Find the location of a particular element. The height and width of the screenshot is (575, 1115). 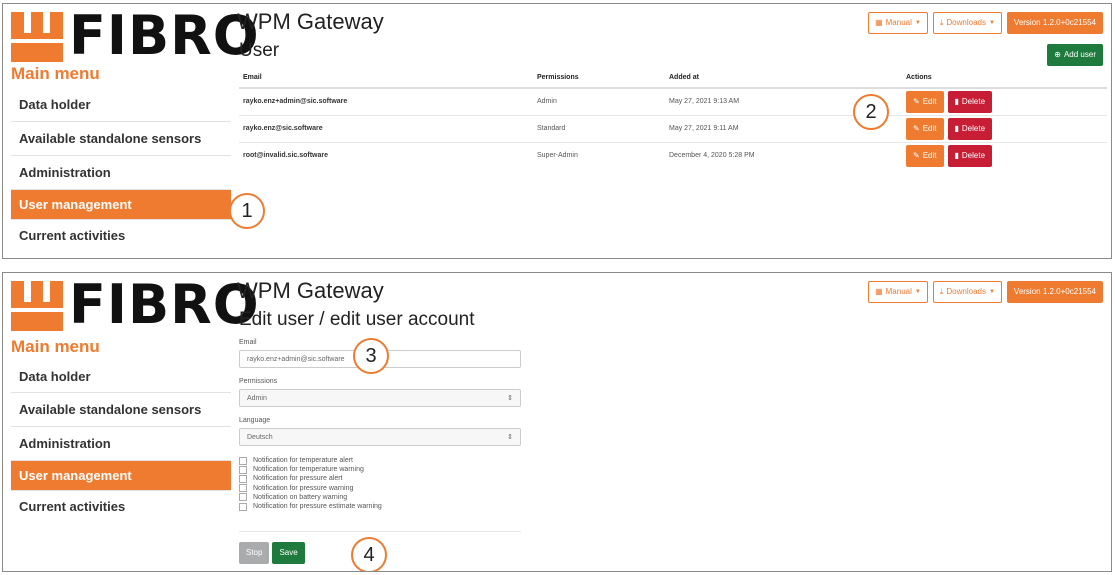

select-arrows-icon: ⇕ is located at coordinates (510, 398).